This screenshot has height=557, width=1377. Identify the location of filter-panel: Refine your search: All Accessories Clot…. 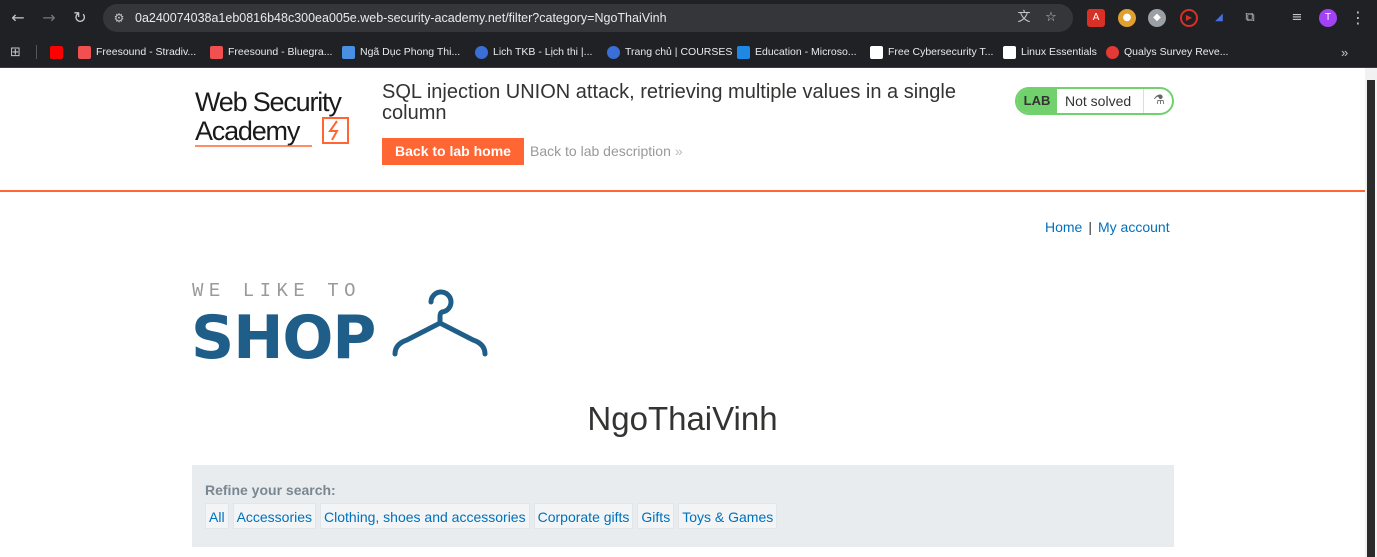
(683, 506).